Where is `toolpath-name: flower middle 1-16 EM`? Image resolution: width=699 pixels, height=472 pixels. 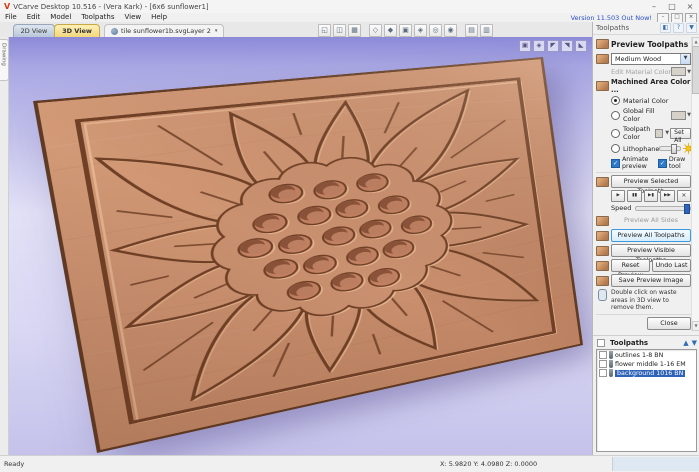
toolpath-name: flower middle 1-16 EM is located at coordinates (650, 364).